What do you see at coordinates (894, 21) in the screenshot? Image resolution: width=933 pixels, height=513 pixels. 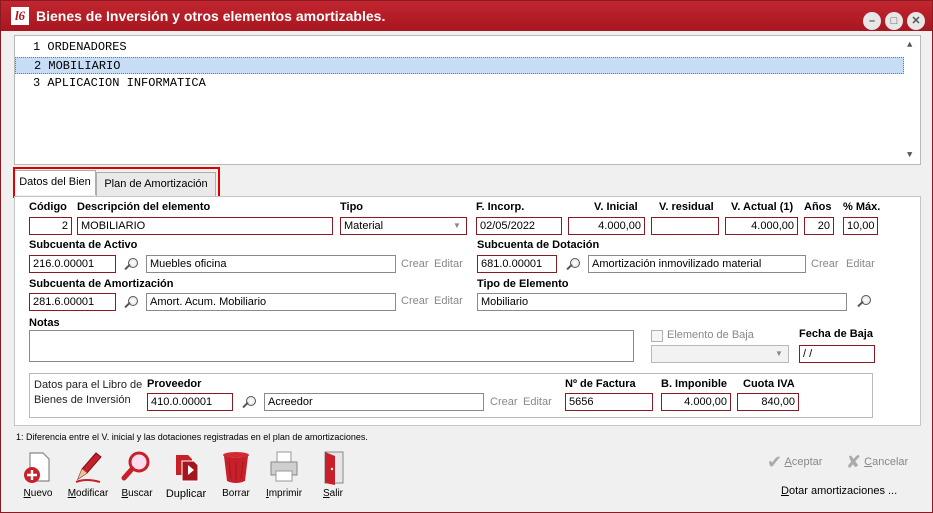 I see `maximize-icon: □` at bounding box center [894, 21].